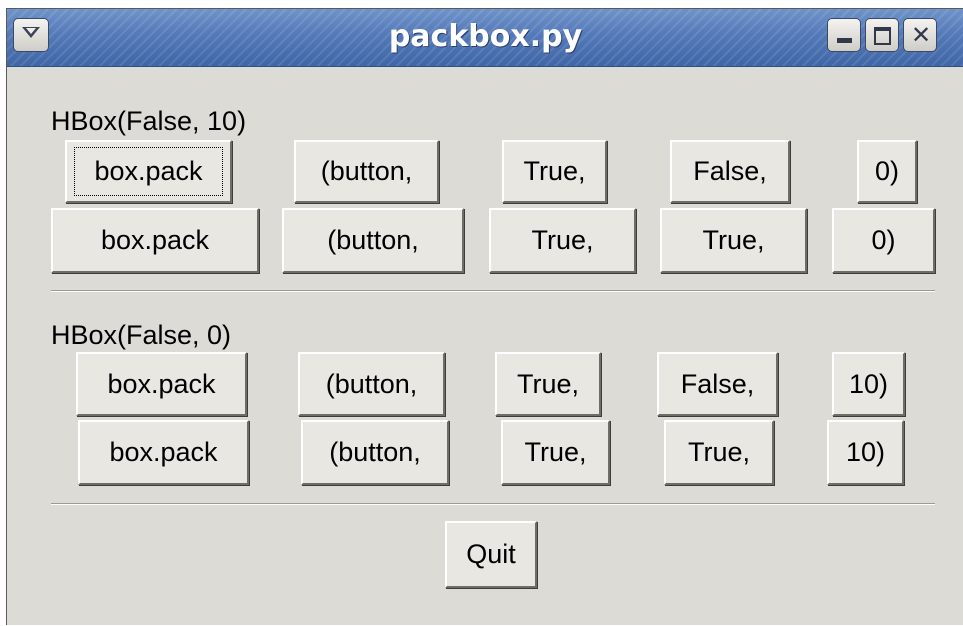  I want to click on title-bar: packbox.py ✕, so click(485, 38).